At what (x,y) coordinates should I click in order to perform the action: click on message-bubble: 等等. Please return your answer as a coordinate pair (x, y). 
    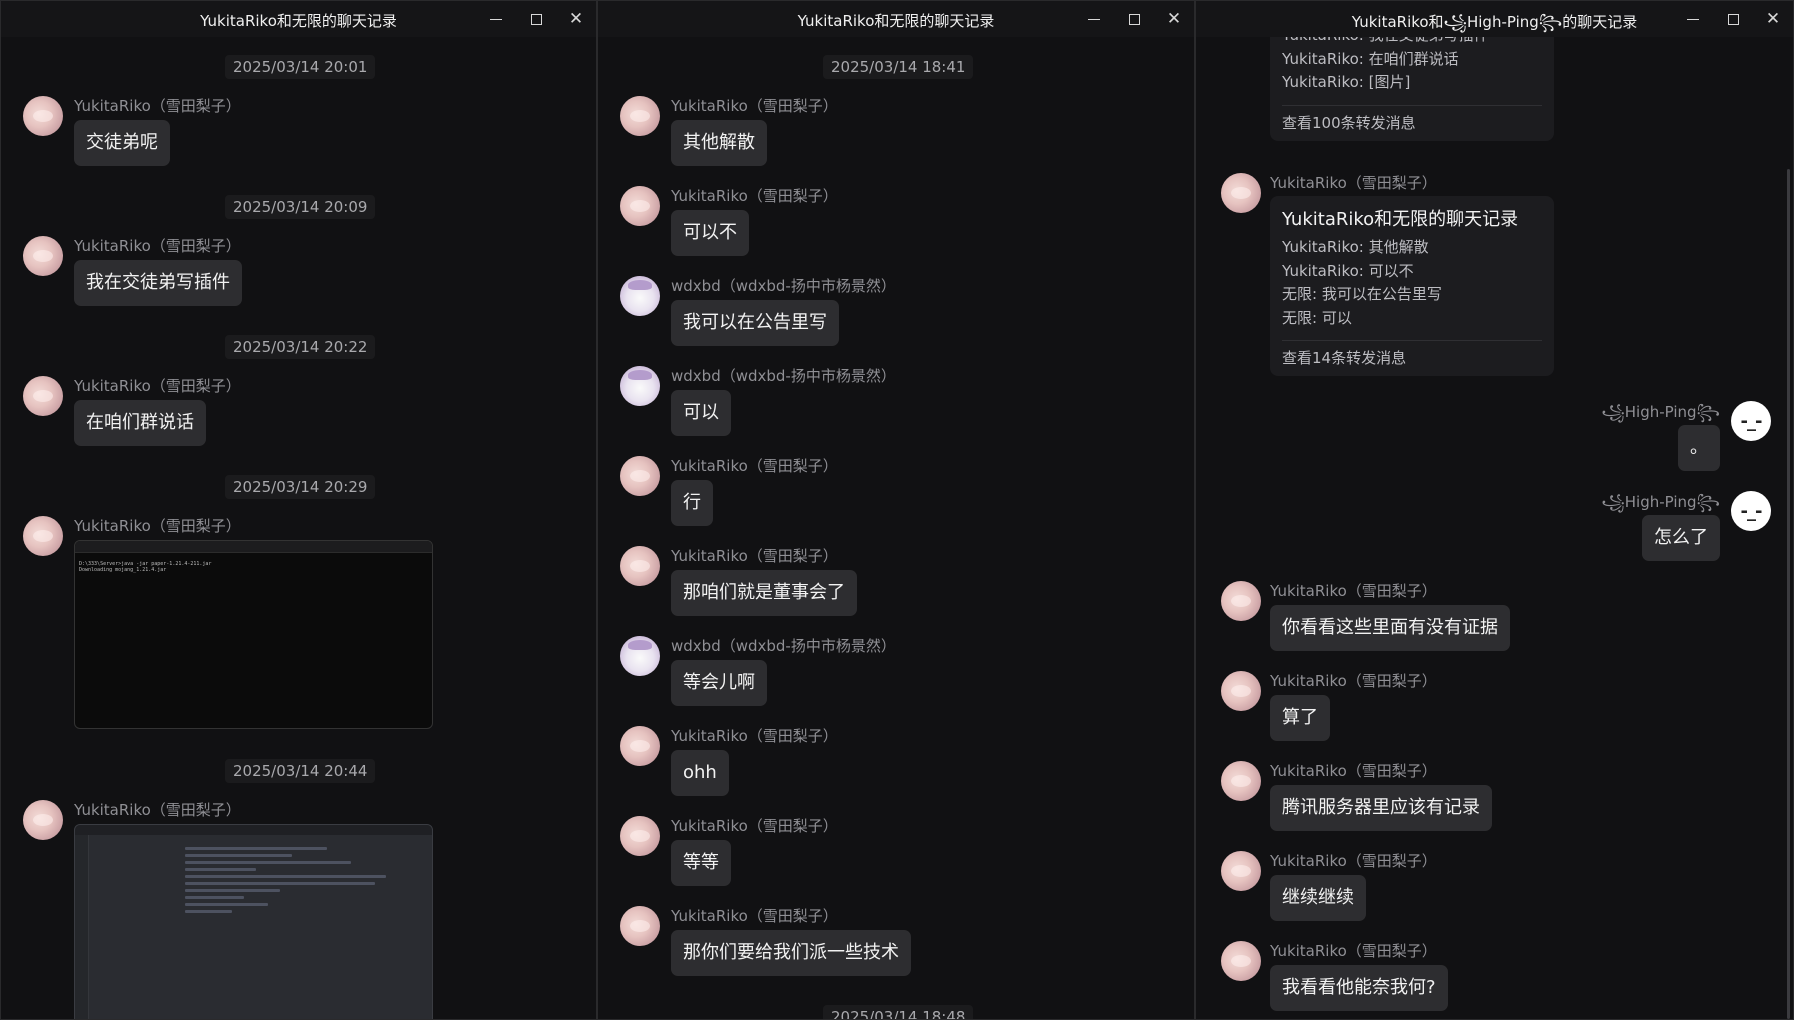
    Looking at the image, I should click on (701, 863).